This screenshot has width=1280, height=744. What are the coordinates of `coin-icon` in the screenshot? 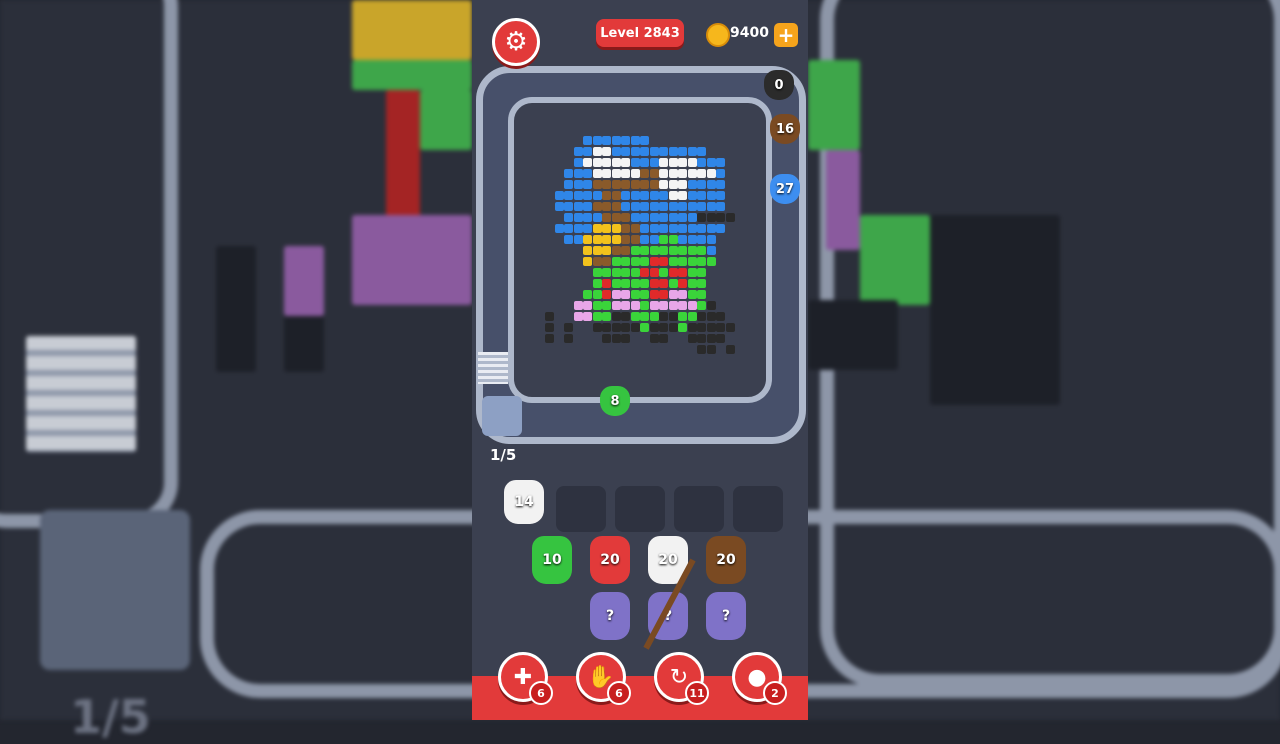 It's located at (718, 35).